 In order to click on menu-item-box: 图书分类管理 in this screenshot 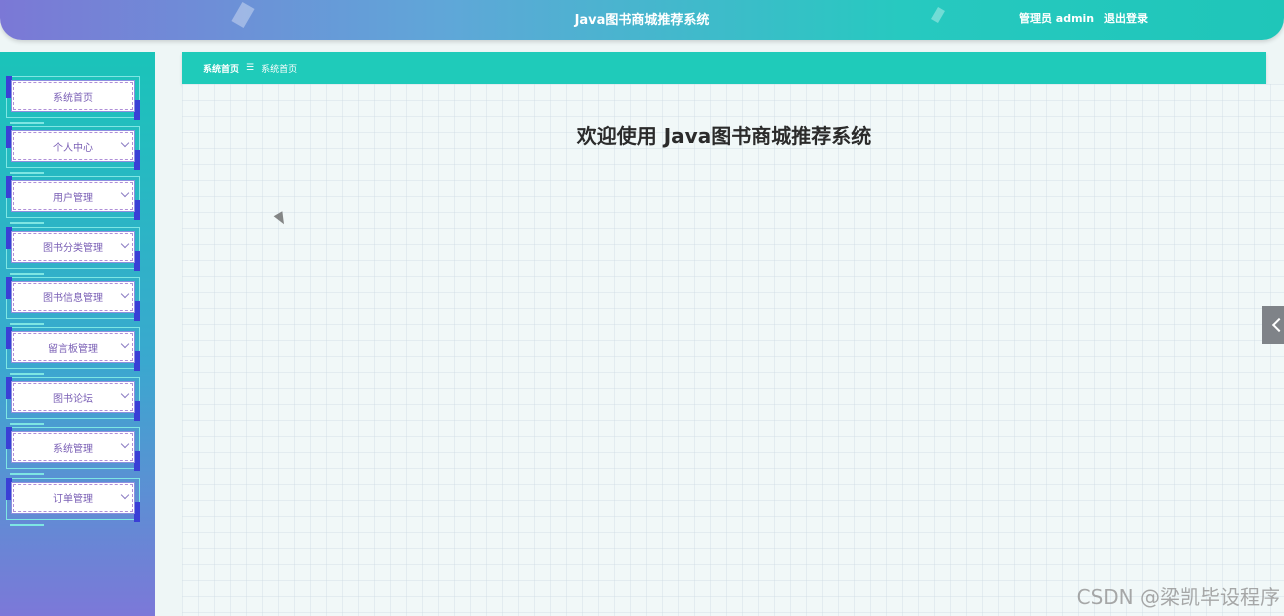, I will do `click(73, 246)`.